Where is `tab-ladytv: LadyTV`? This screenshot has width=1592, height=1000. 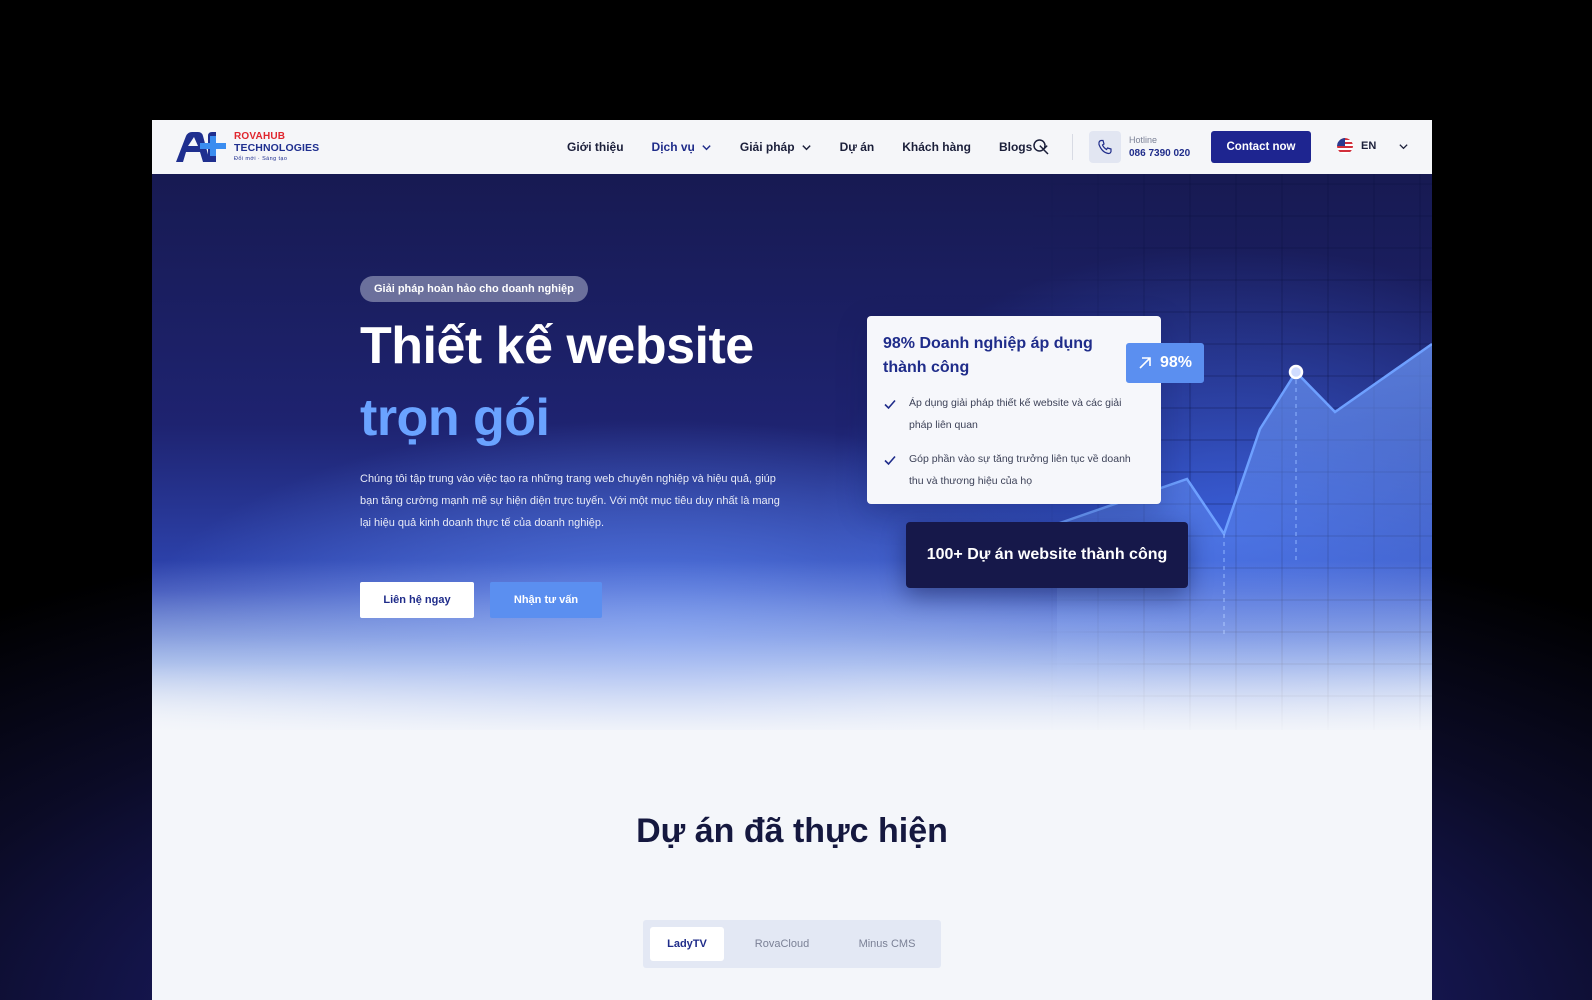 tab-ladytv: LadyTV is located at coordinates (687, 944).